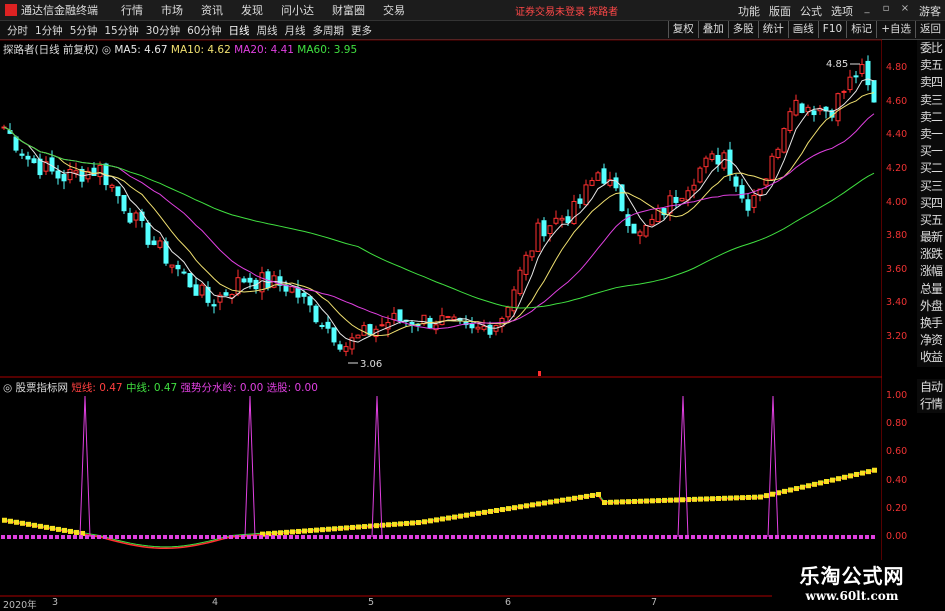  I want to click on auto-quote-tab: 自动, so click(931, 387).